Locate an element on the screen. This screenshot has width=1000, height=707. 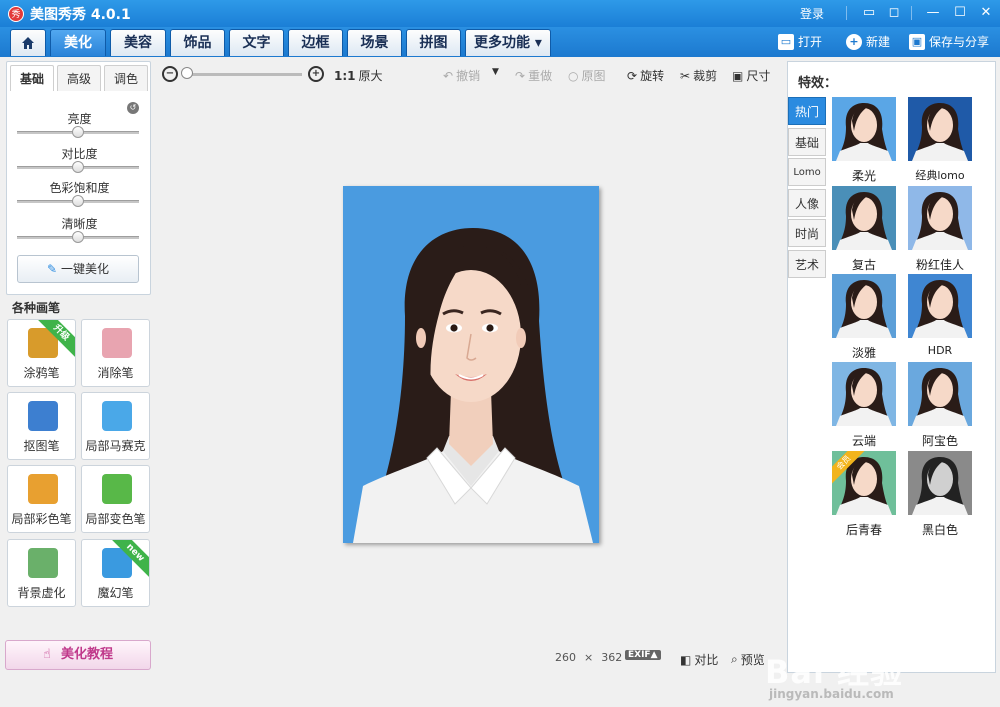
scissors-icon: ✂ is located at coordinates (685, 75).